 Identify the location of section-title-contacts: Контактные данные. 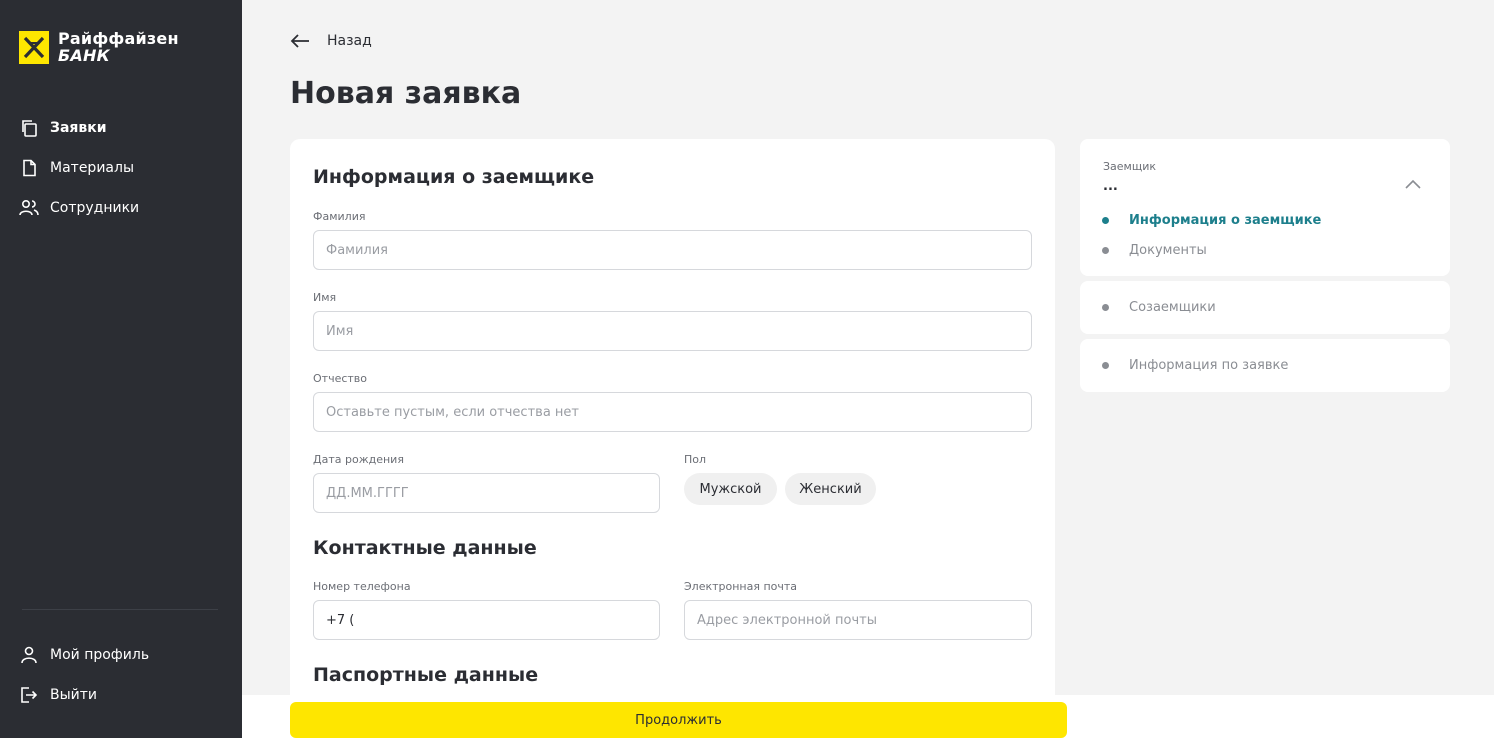
(425, 548).